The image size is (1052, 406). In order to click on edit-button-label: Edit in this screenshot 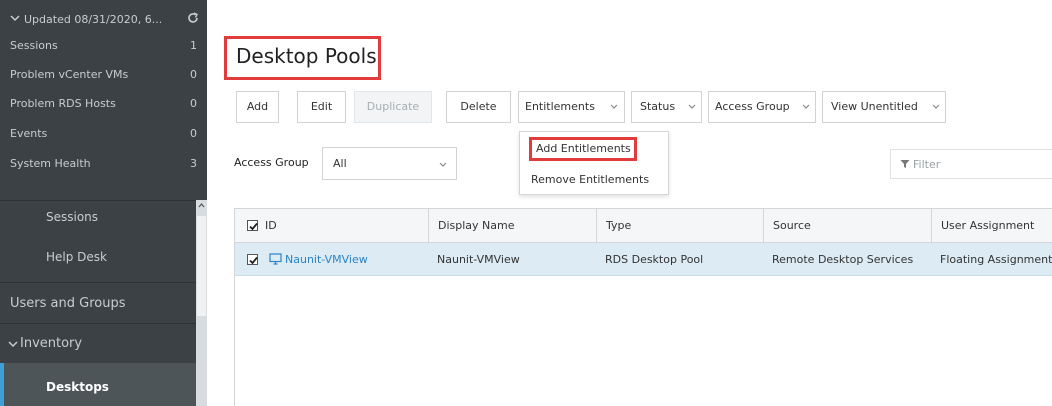, I will do `click(321, 106)`.